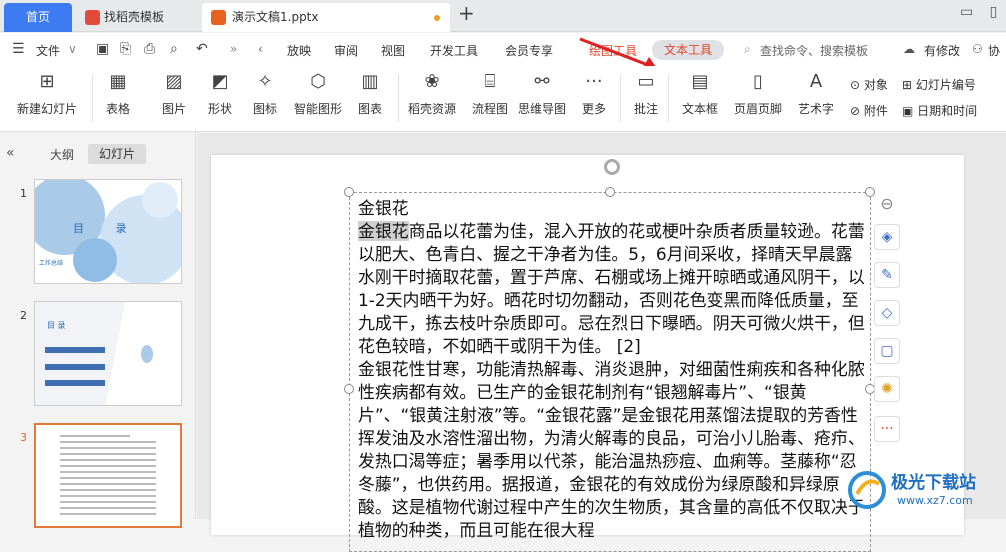  I want to click on new-slide-button: ⊞ 新建幻灯片, so click(47, 92).